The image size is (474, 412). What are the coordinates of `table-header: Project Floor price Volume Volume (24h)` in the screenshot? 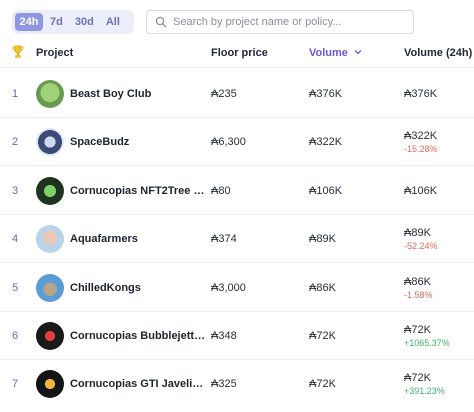 It's located at (237, 54).